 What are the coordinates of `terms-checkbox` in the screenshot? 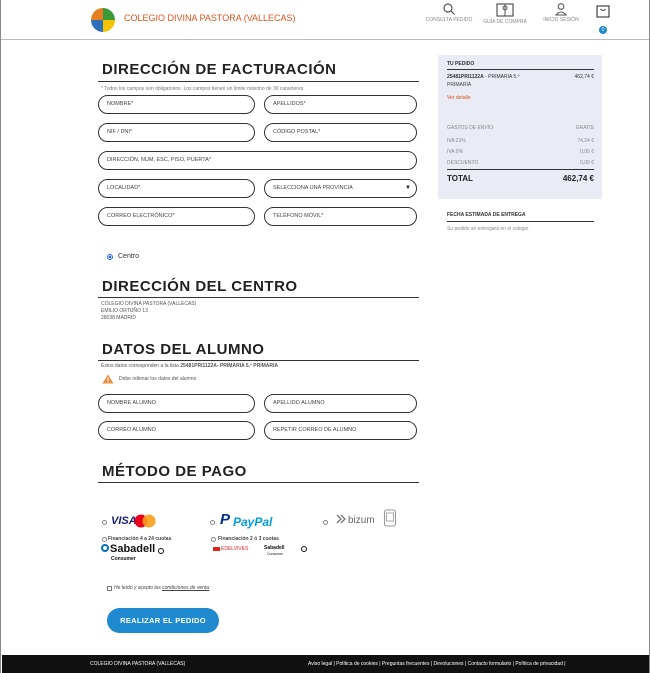 It's located at (109, 588).